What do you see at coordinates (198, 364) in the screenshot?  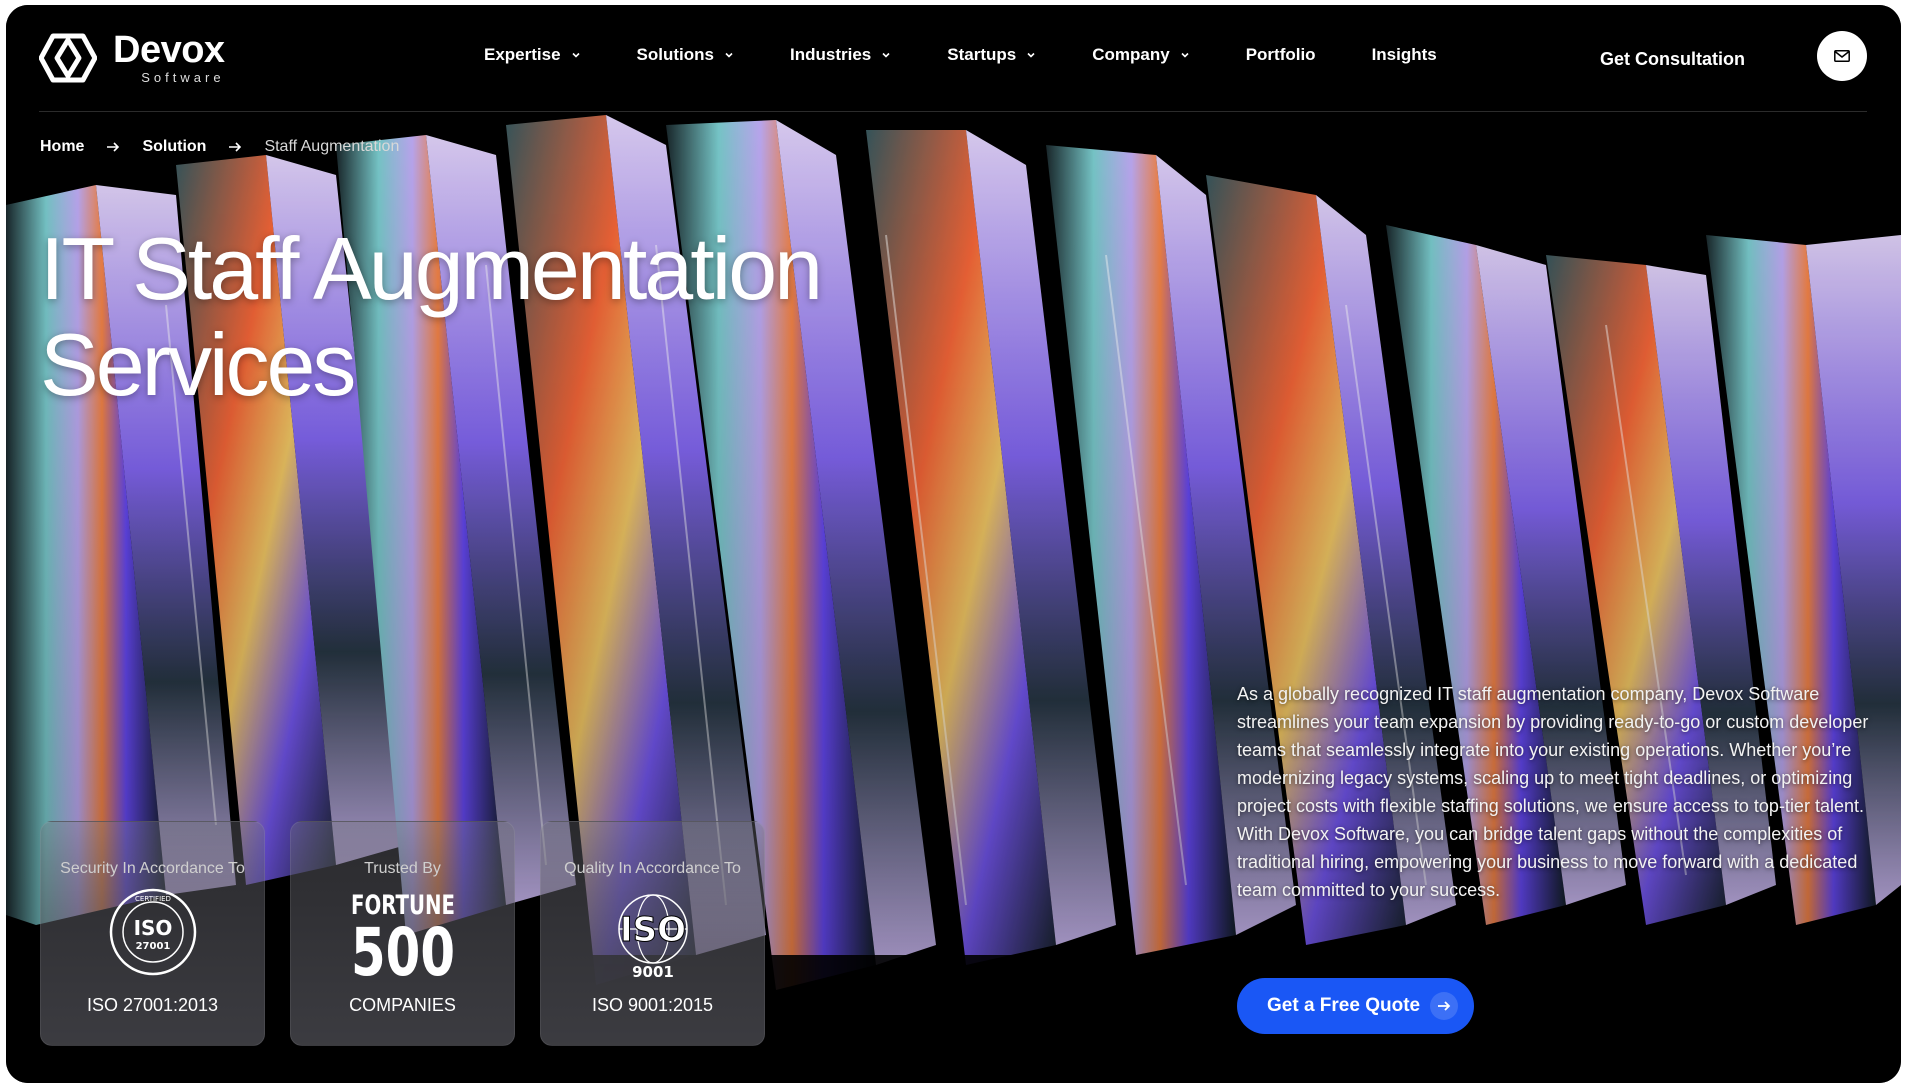 I see `page-title-line-2: Services` at bounding box center [198, 364].